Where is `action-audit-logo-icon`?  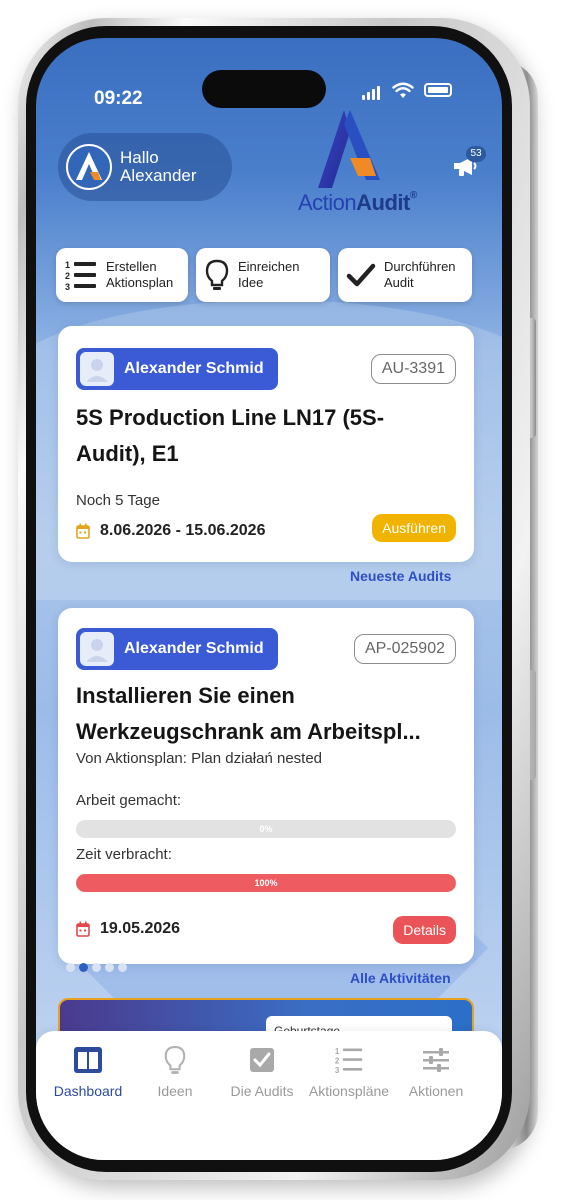
action-audit-logo-icon is located at coordinates (349, 149).